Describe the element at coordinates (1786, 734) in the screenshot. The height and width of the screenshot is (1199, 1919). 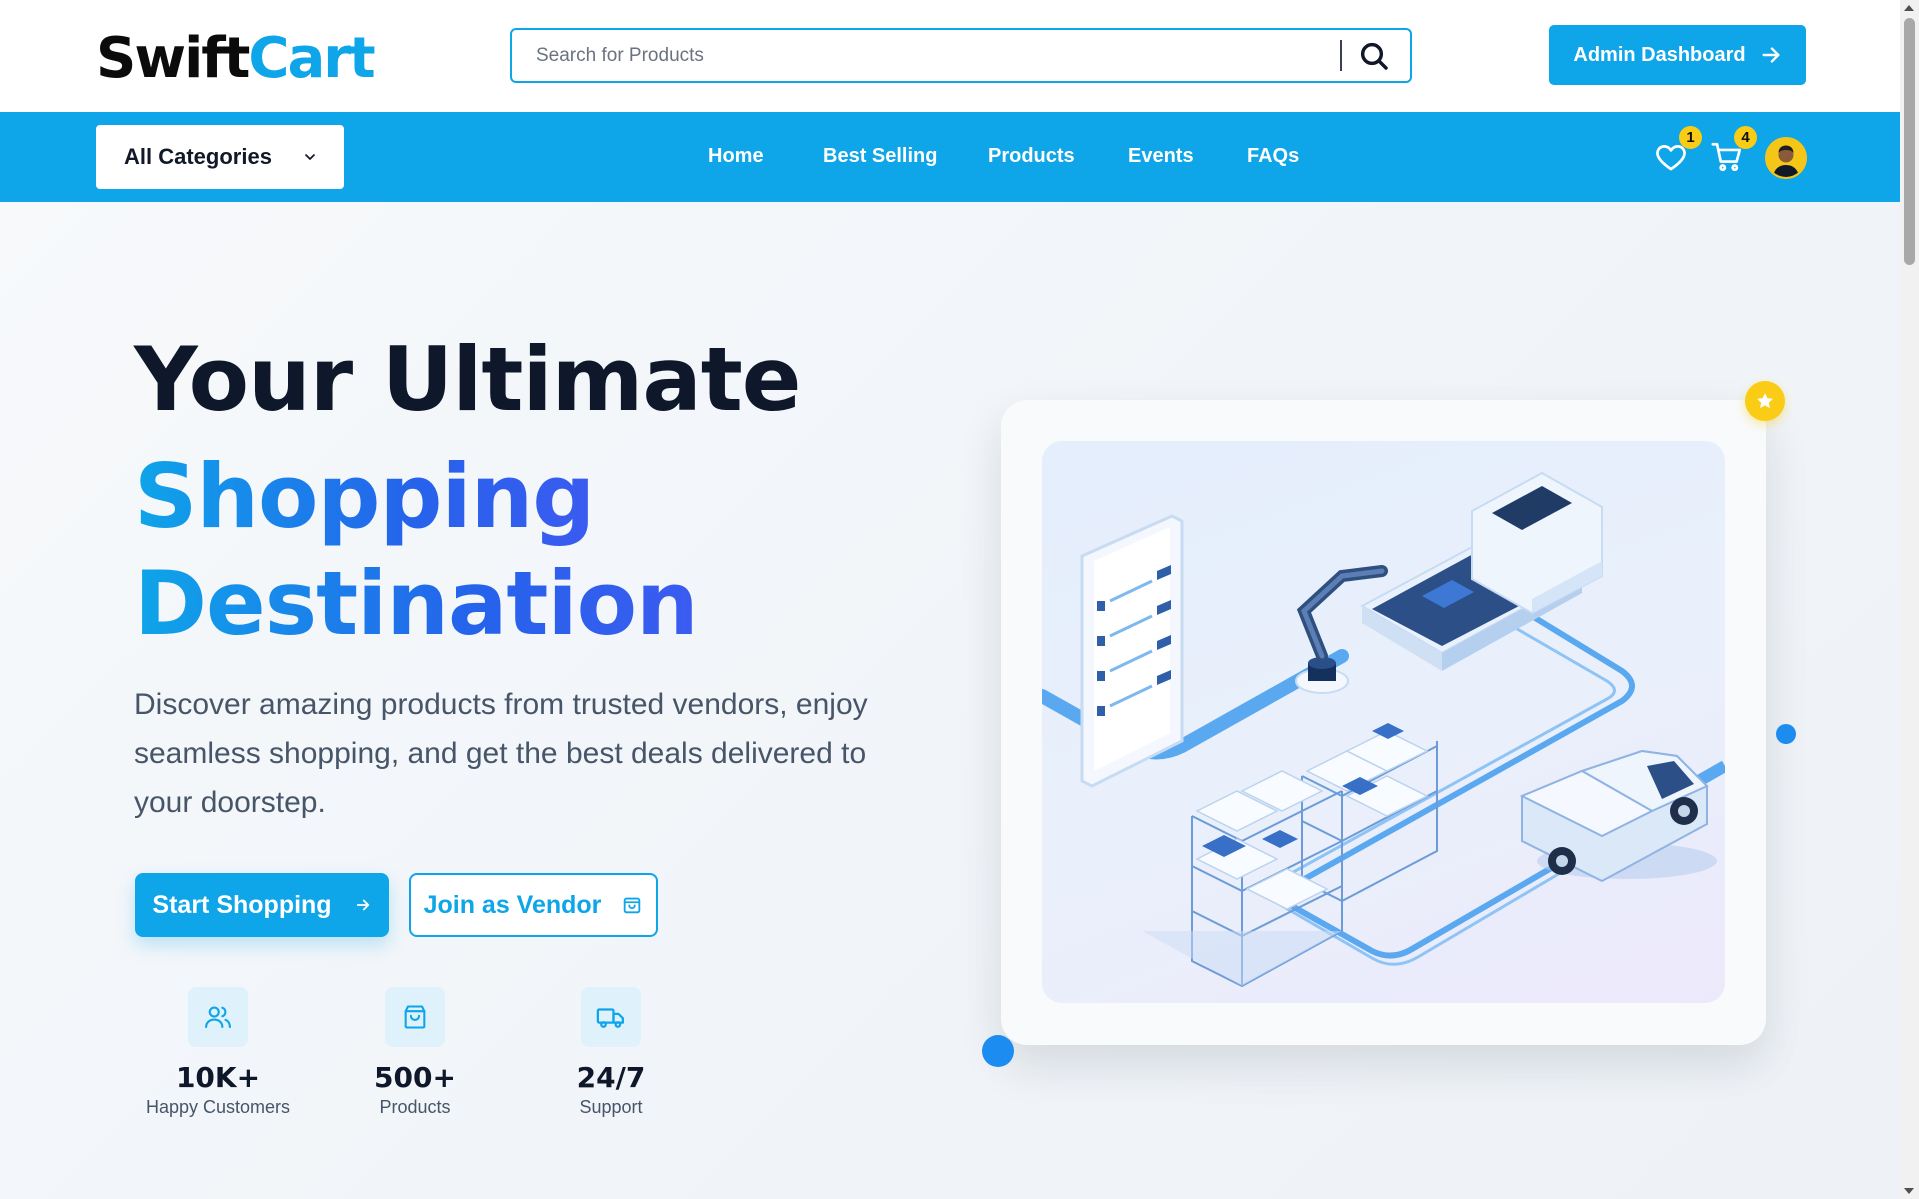
I see `decor-dot-right` at that location.